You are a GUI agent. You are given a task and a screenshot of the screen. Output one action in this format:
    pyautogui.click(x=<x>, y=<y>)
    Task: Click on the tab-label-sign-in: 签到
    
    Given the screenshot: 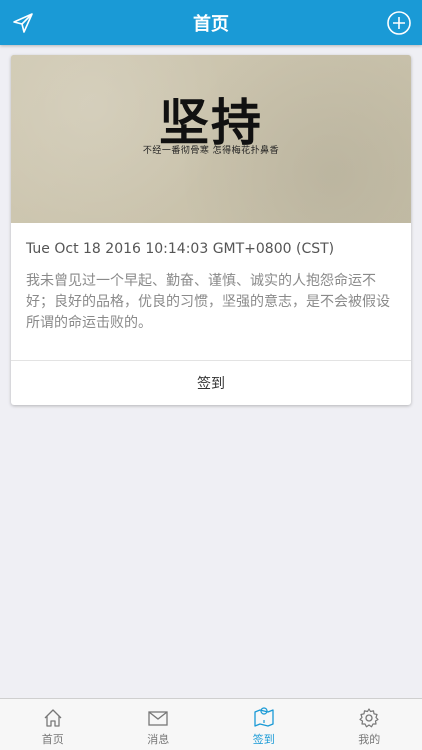 What is the action you would take?
    pyautogui.click(x=263, y=739)
    